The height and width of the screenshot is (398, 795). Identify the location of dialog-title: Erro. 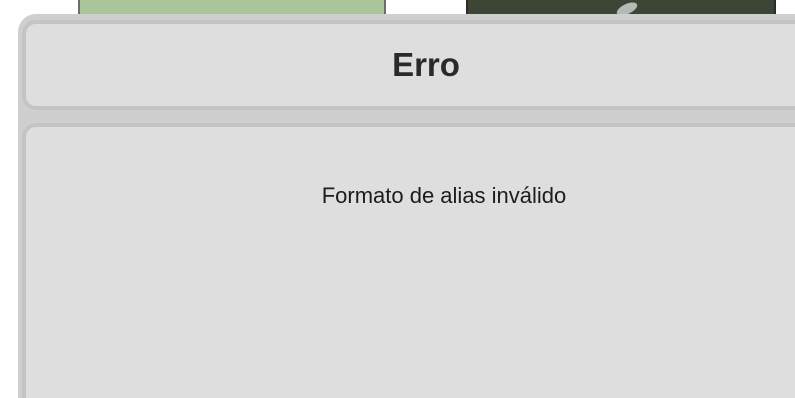
(426, 64).